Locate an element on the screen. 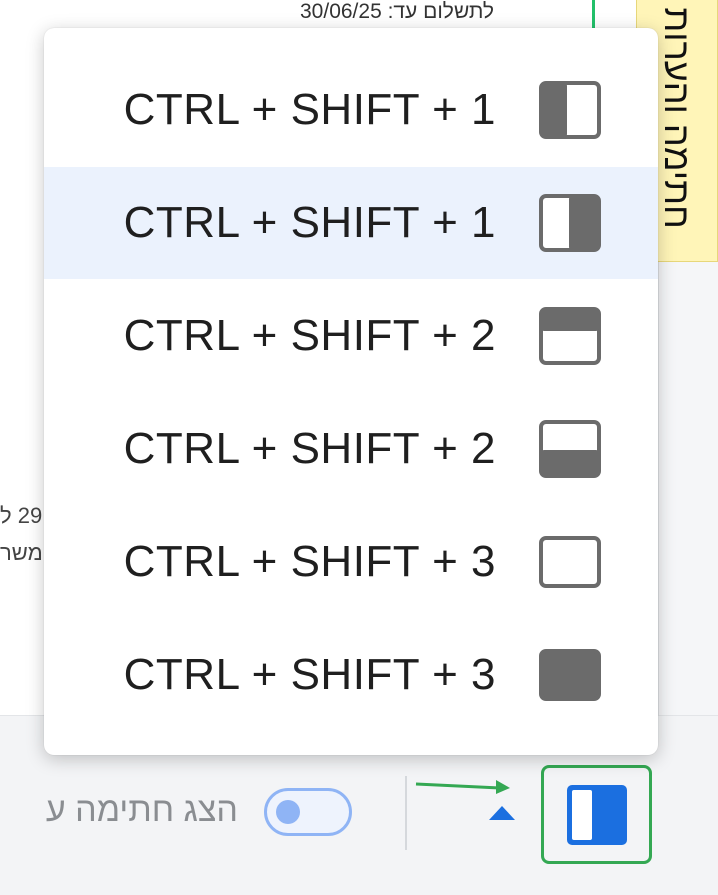 The height and width of the screenshot is (895, 718). toggle-knob is located at coordinates (288, 812).